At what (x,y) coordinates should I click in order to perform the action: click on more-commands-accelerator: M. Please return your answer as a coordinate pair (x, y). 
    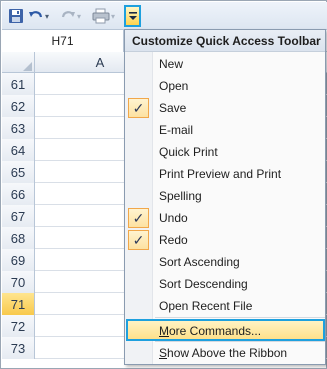
    Looking at the image, I should click on (164, 331).